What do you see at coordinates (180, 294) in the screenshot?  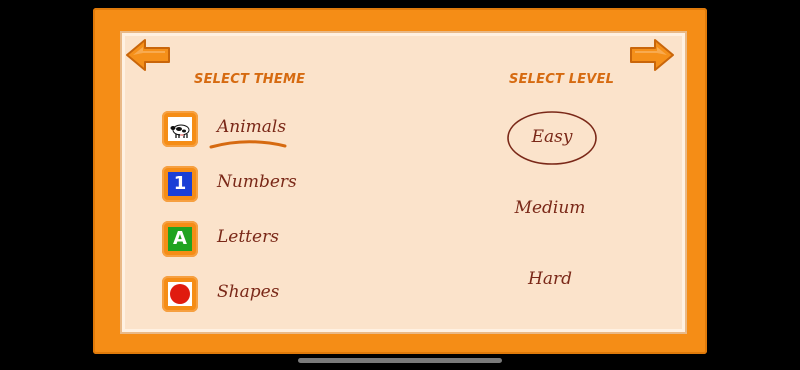 I see `red-circle-icon` at bounding box center [180, 294].